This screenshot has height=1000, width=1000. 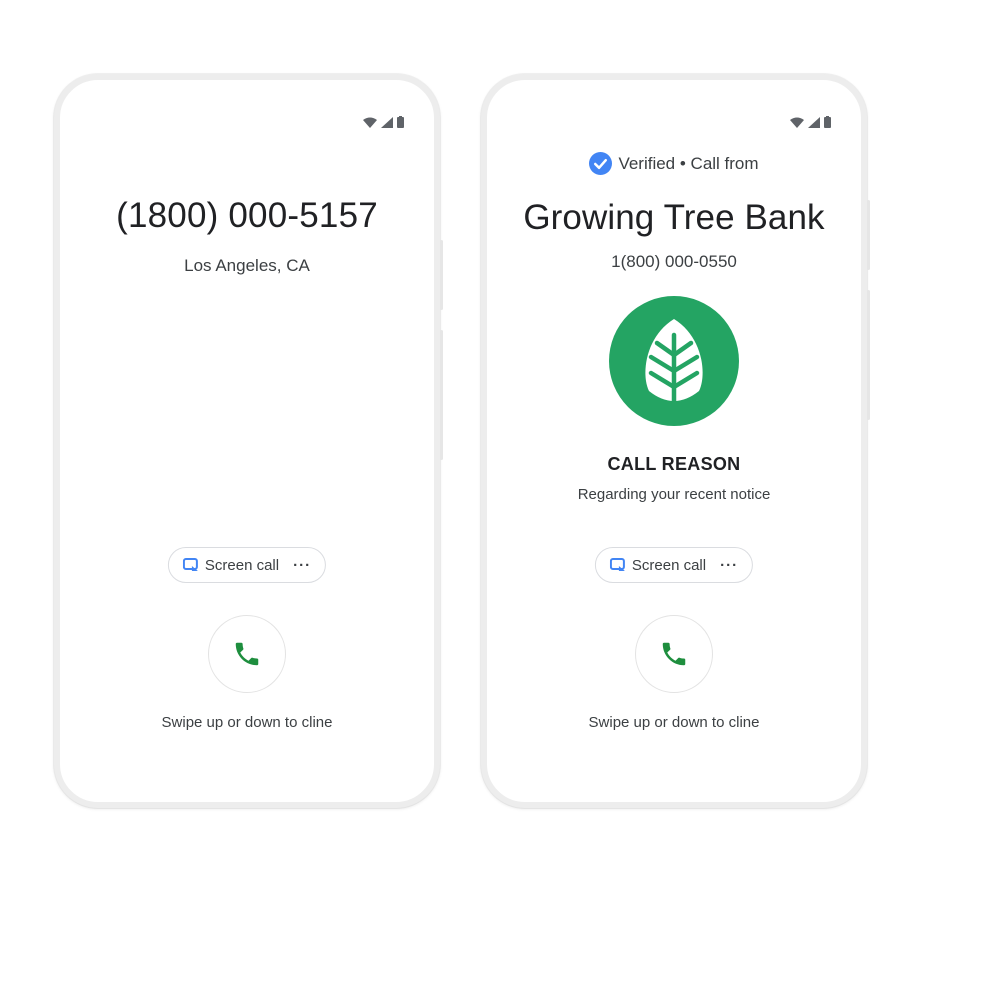 What do you see at coordinates (674, 464) in the screenshot?
I see `call-reason-heading: CALL REASON` at bounding box center [674, 464].